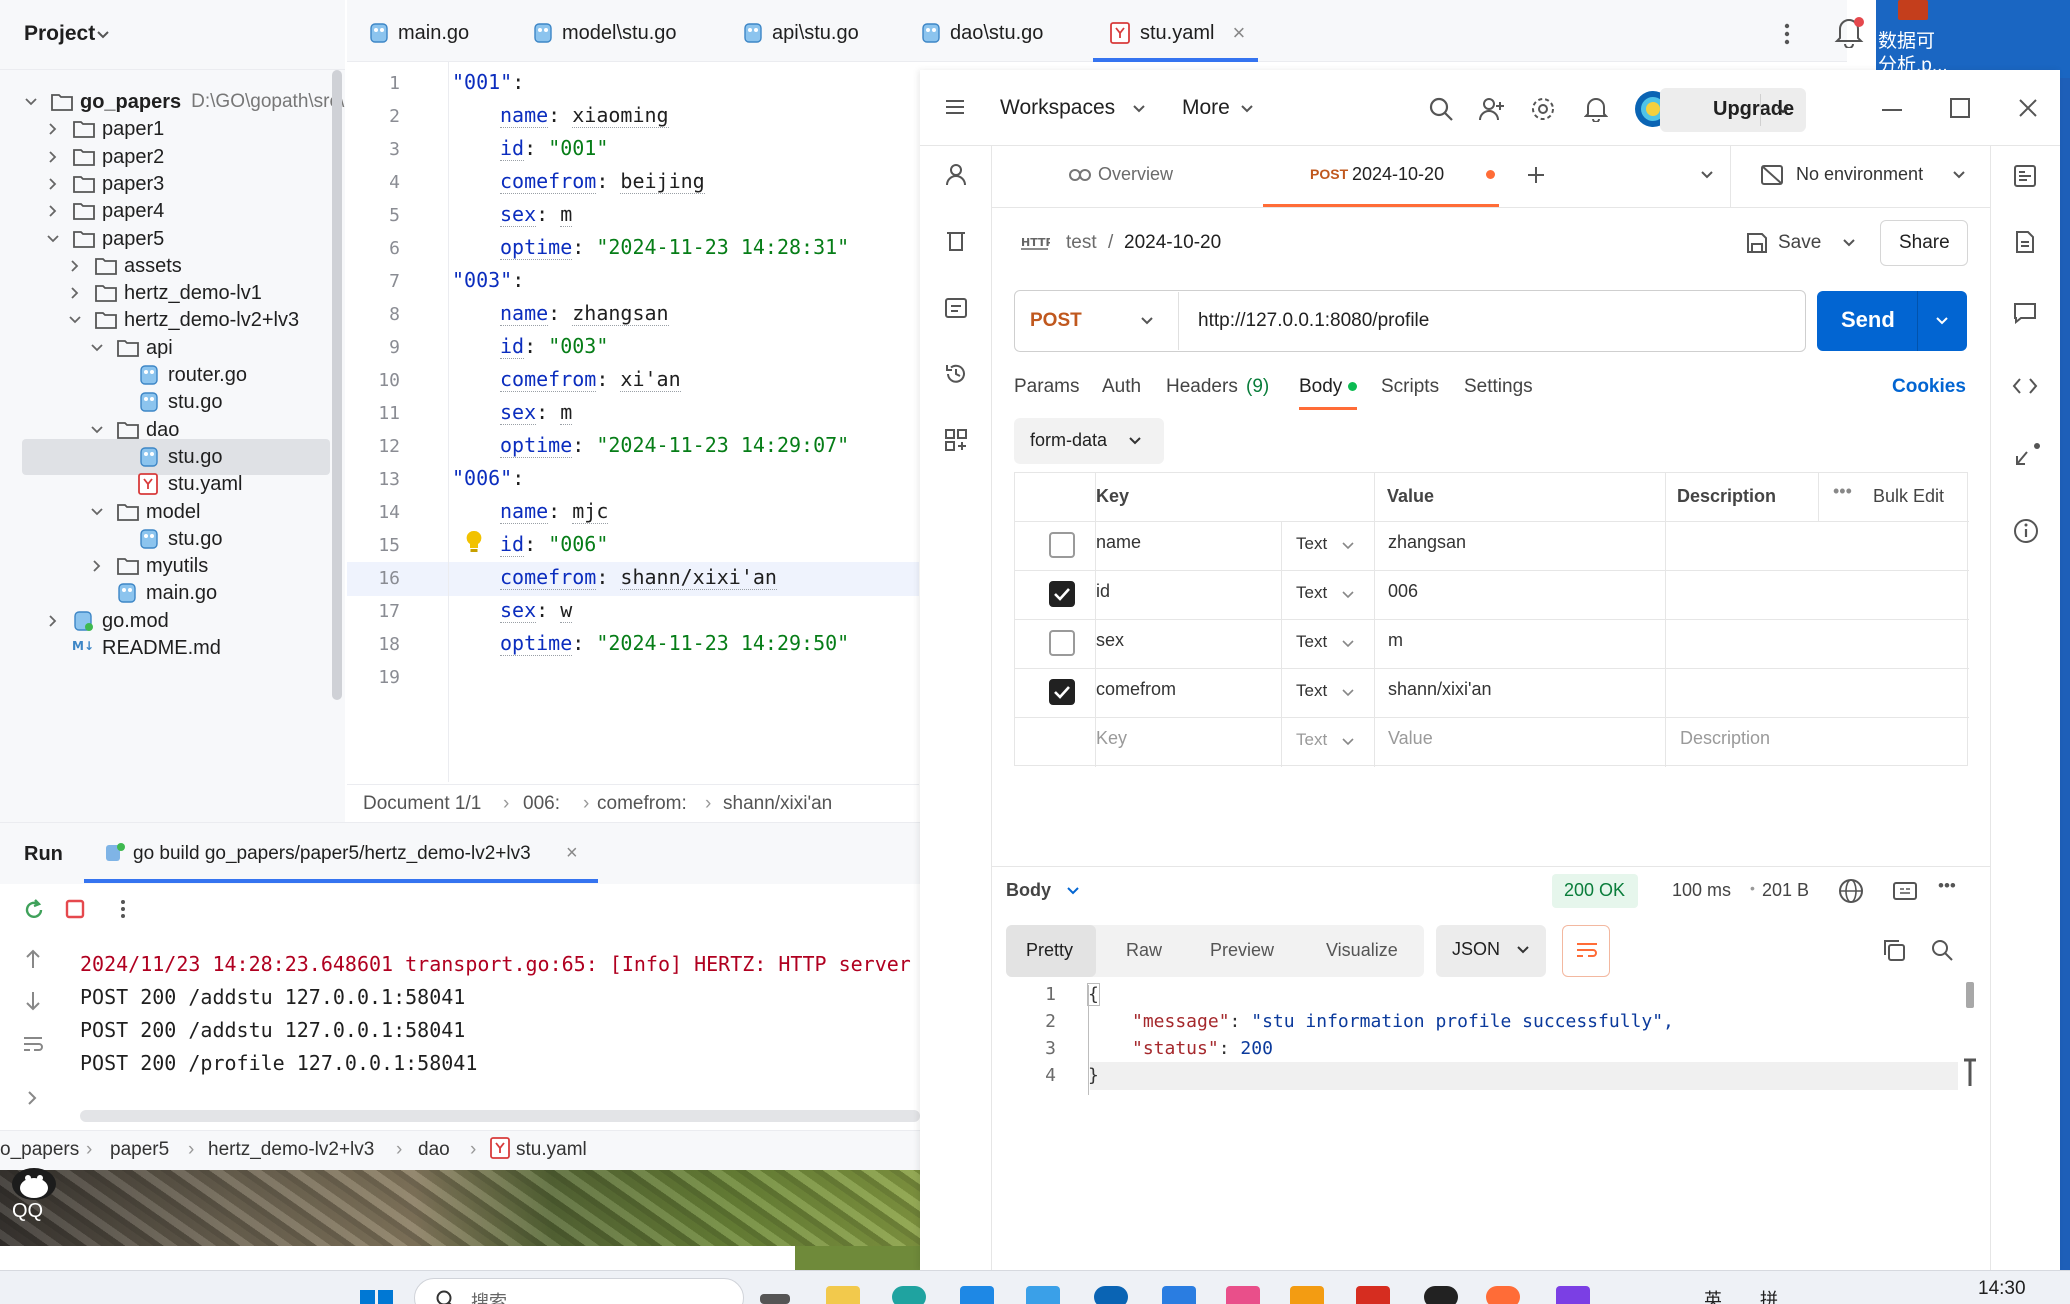 The image size is (2070, 1304). I want to click on status-badge: 200 OK, so click(1595, 891).